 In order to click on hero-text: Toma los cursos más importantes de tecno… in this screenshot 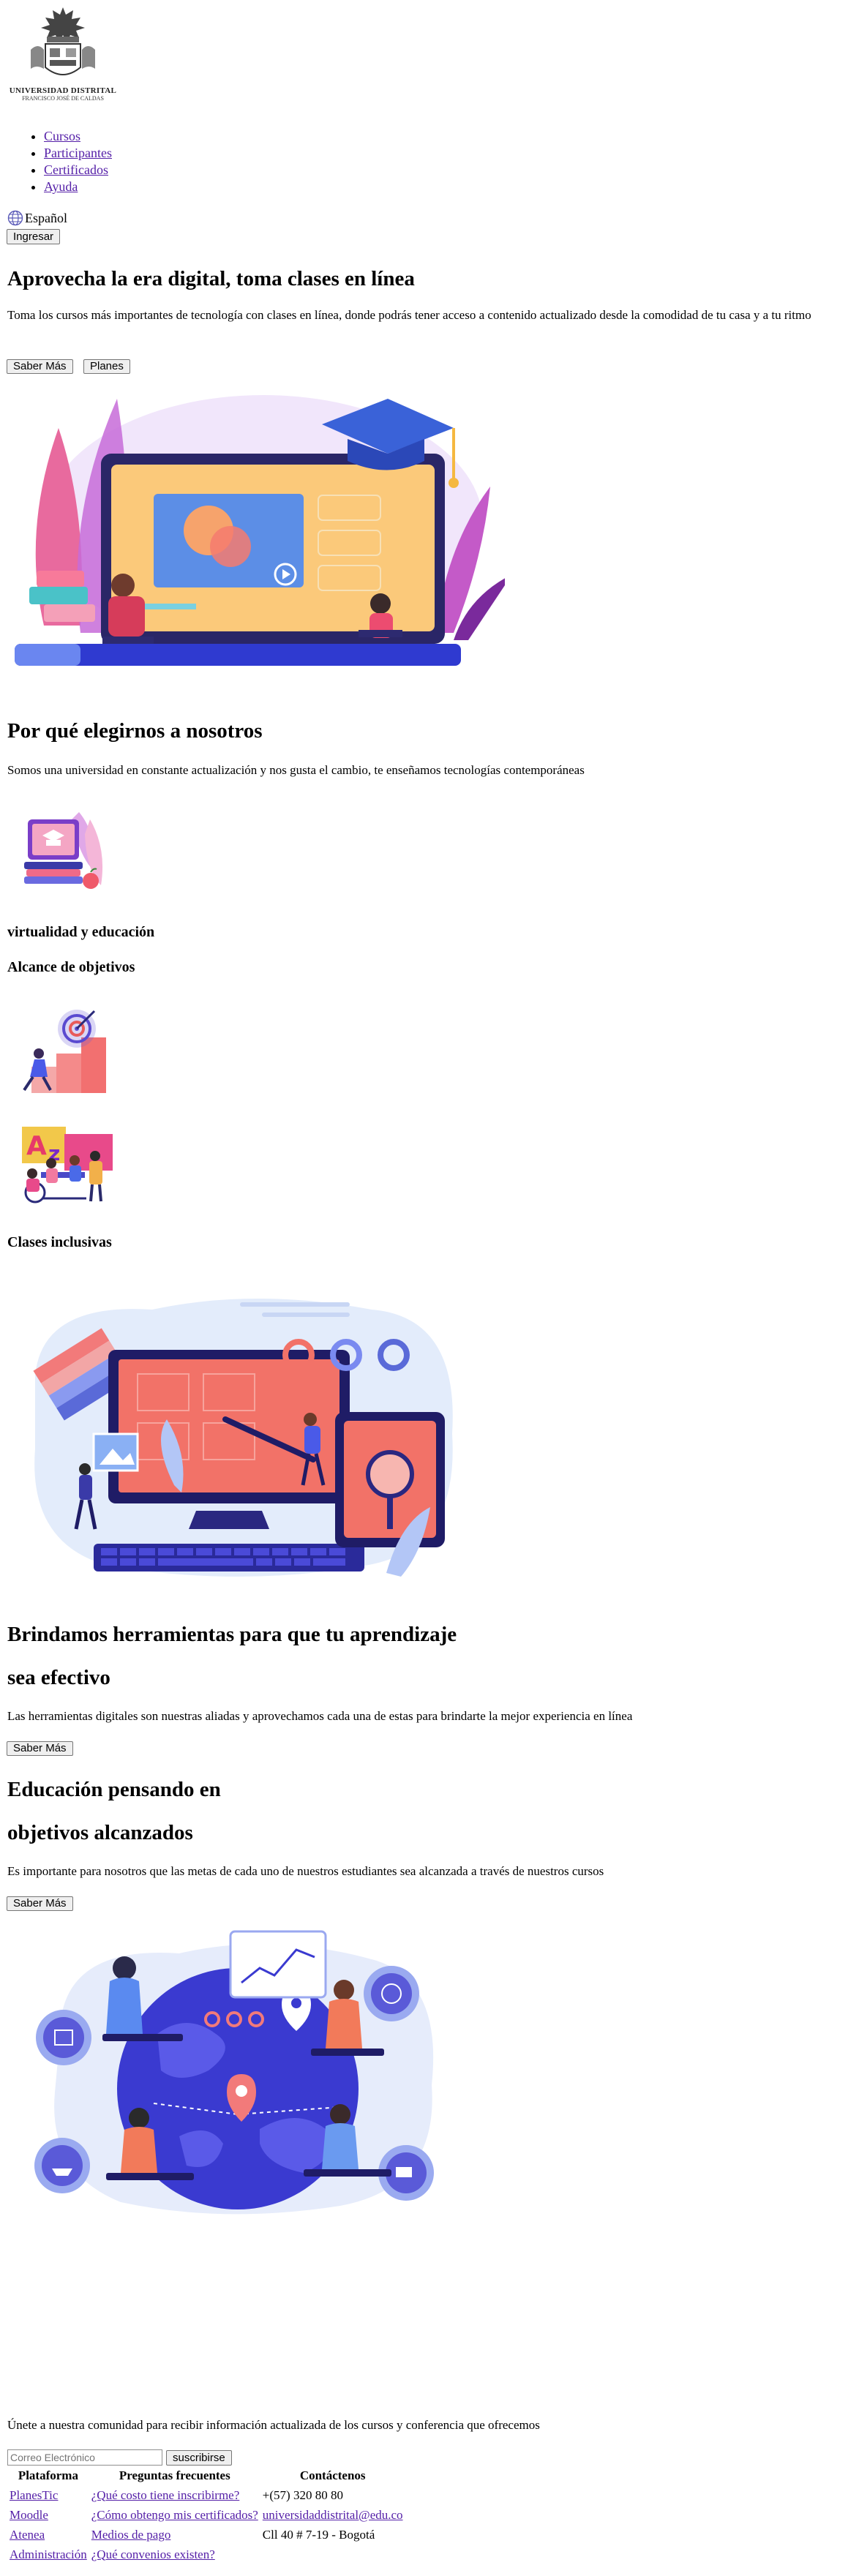, I will do `click(409, 315)`.